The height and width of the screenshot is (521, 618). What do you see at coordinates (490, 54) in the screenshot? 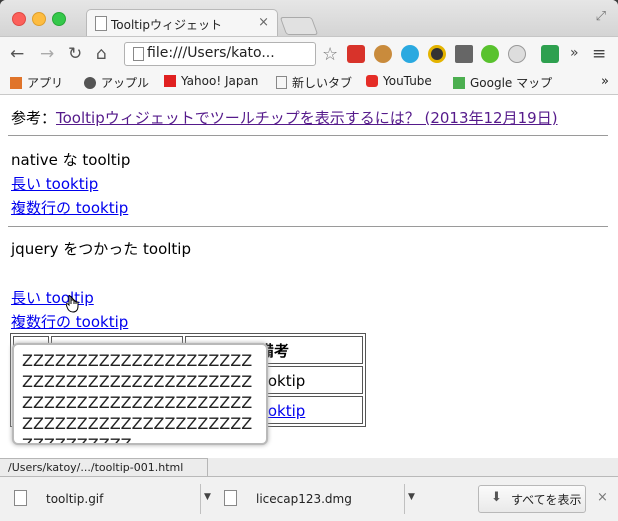
I see `green-extension-icon` at bounding box center [490, 54].